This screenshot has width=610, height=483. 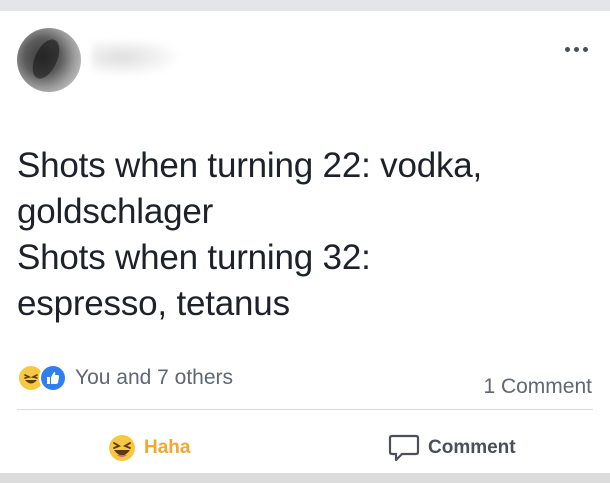 What do you see at coordinates (53, 378) in the screenshot?
I see `like-reaction-icon` at bounding box center [53, 378].